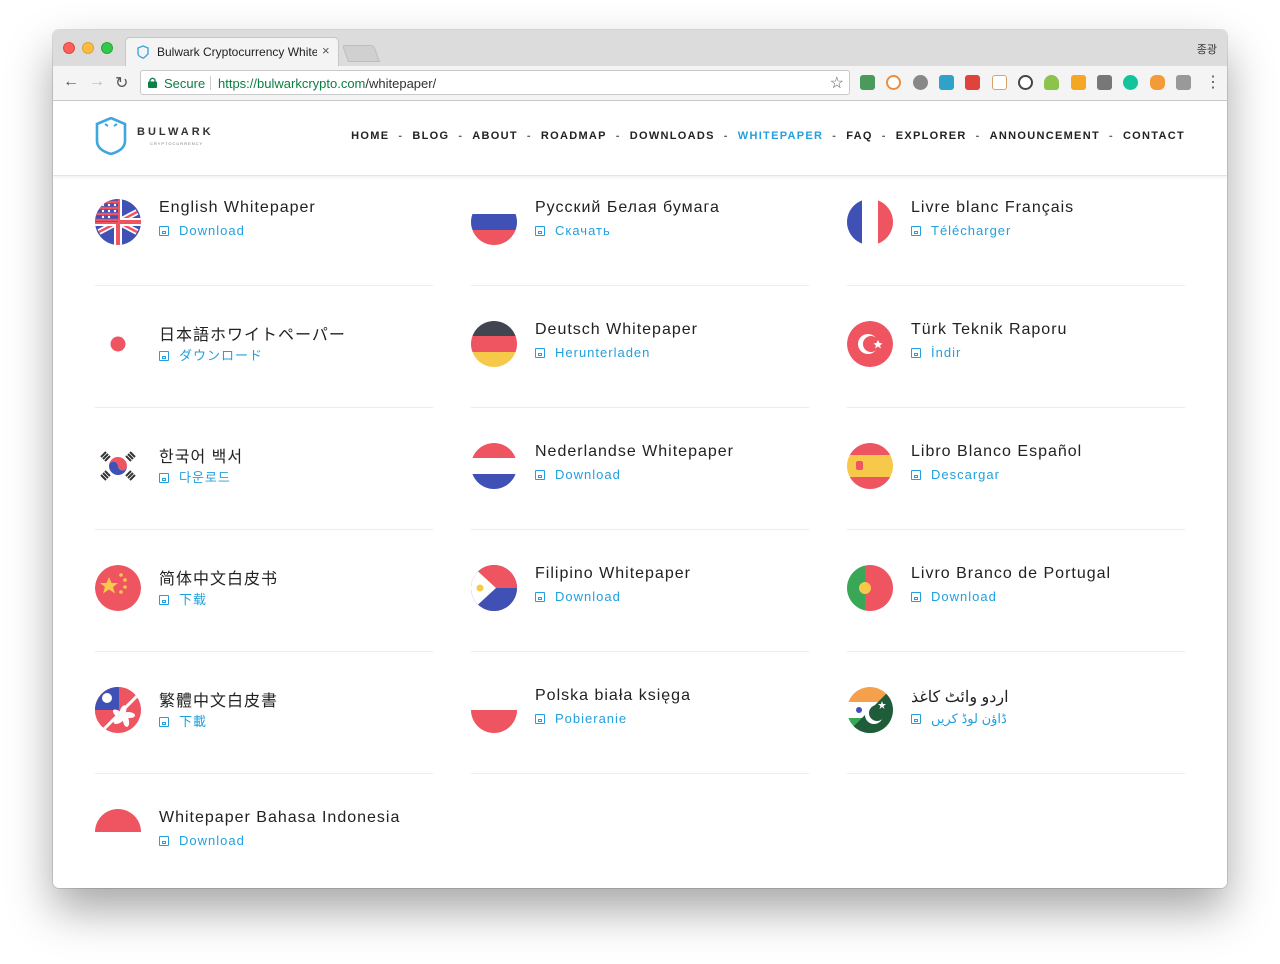  Describe the element at coordinates (97, 82) in the screenshot. I see `forward-arrow-icon: →` at that location.